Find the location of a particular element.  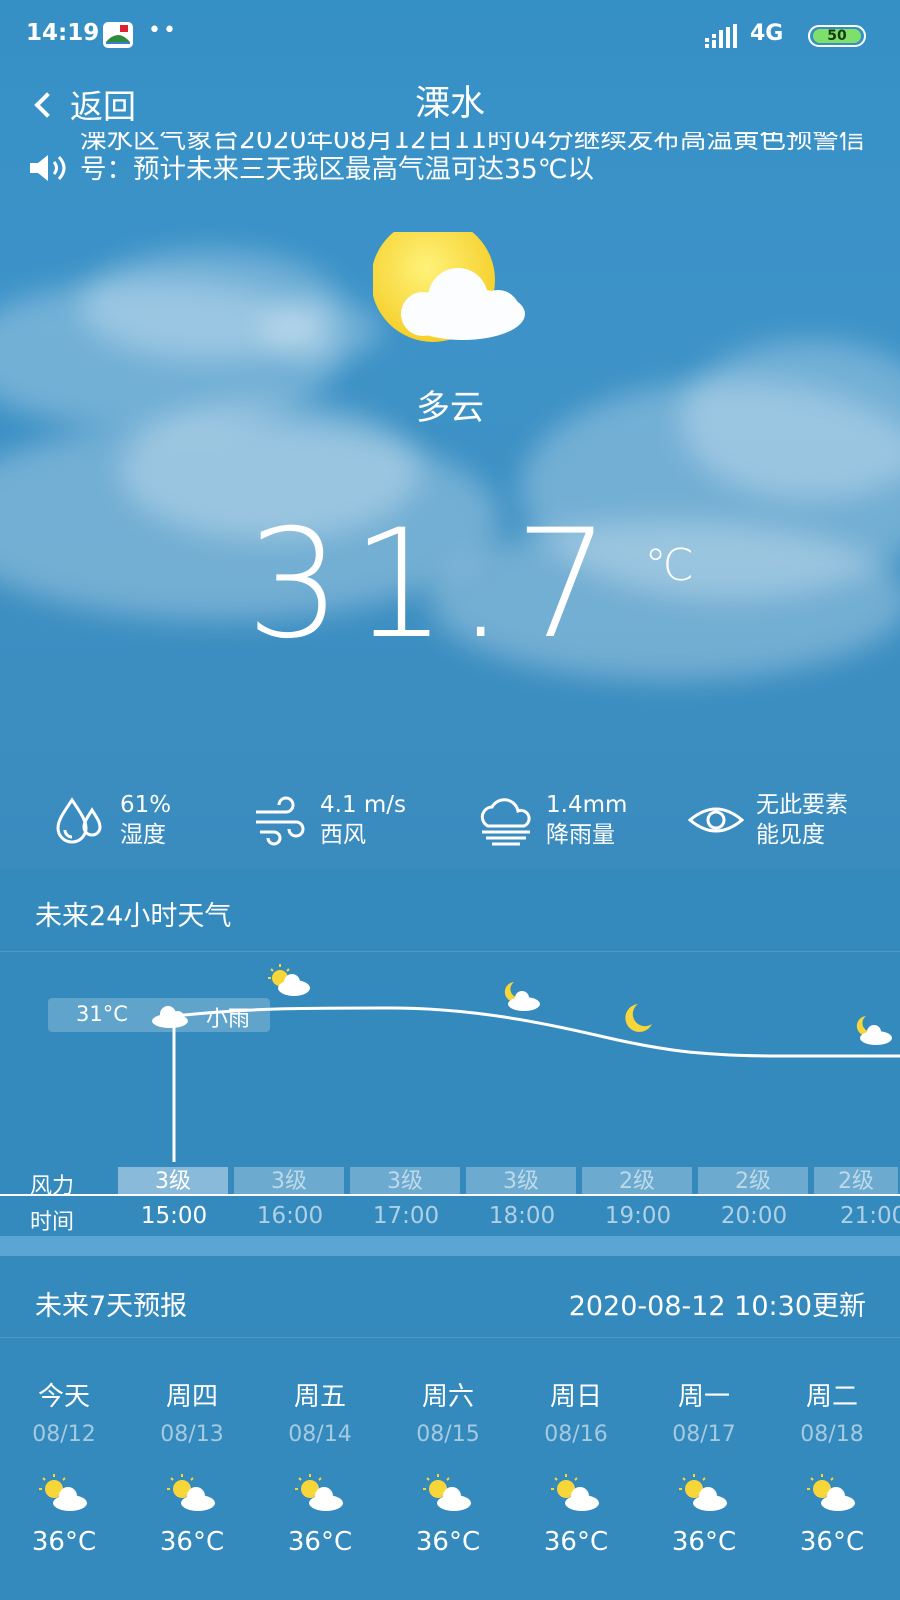

day-date: 08/12 is located at coordinates (64, 1434).